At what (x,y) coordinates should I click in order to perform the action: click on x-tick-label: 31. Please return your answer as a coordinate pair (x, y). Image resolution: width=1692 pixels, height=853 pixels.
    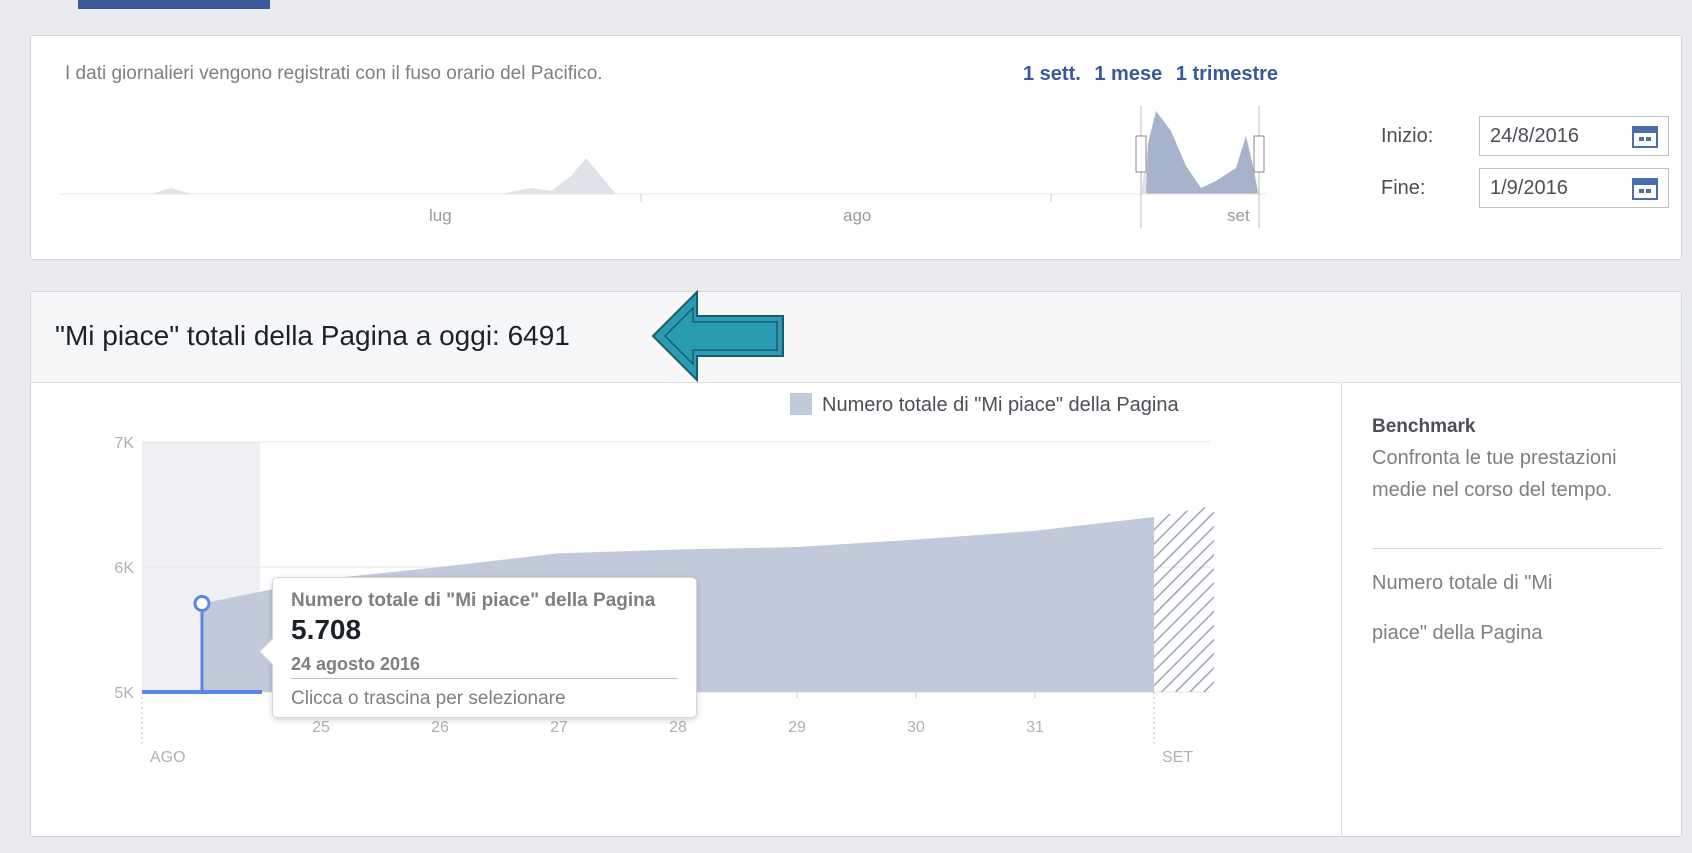
    Looking at the image, I should click on (1035, 727).